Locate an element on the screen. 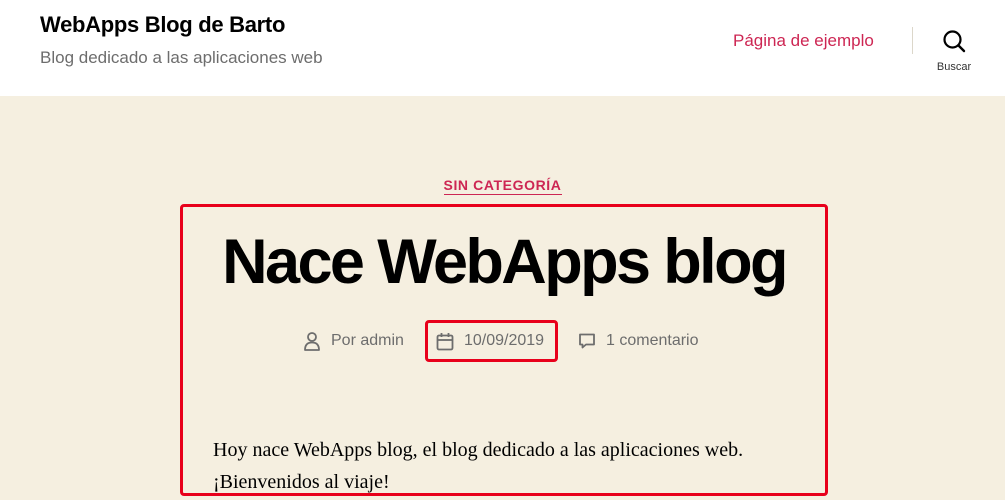  comment-icon is located at coordinates (587, 341).